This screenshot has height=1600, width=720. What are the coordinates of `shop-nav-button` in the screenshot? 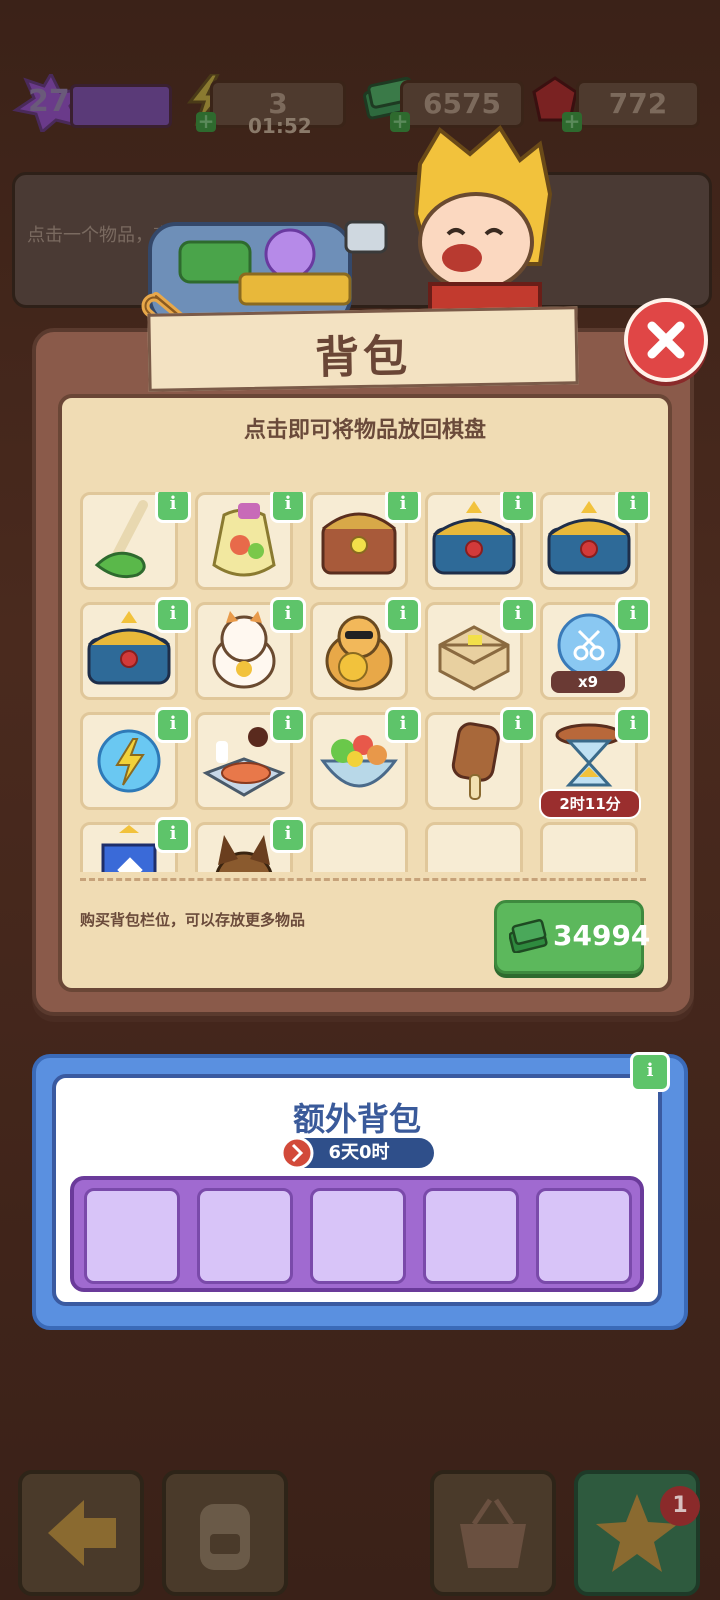 It's located at (493, 1533).